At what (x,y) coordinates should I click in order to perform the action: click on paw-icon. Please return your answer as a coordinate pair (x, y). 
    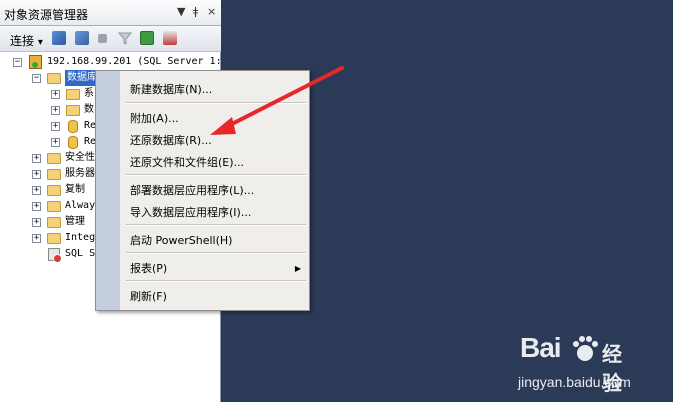
    Looking at the image, I should click on (585, 348).